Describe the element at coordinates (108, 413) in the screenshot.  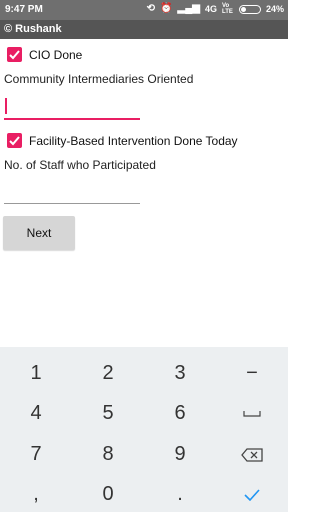
I see `key-5: 5` at that location.